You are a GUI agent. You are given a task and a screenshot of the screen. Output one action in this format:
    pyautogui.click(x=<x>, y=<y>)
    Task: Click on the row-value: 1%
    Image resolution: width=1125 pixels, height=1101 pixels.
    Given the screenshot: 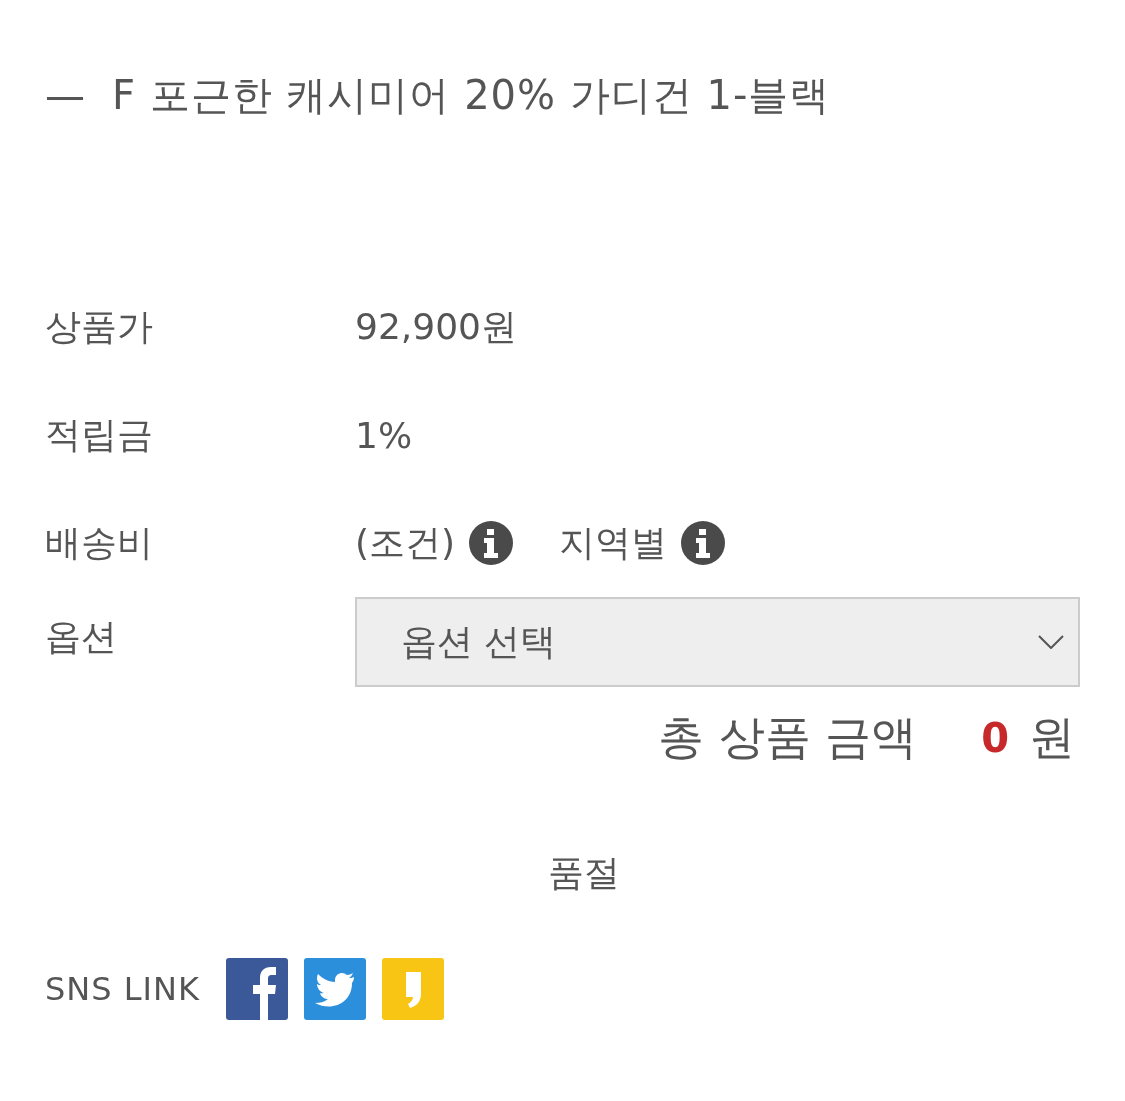 What is the action you would take?
    pyautogui.click(x=384, y=435)
    